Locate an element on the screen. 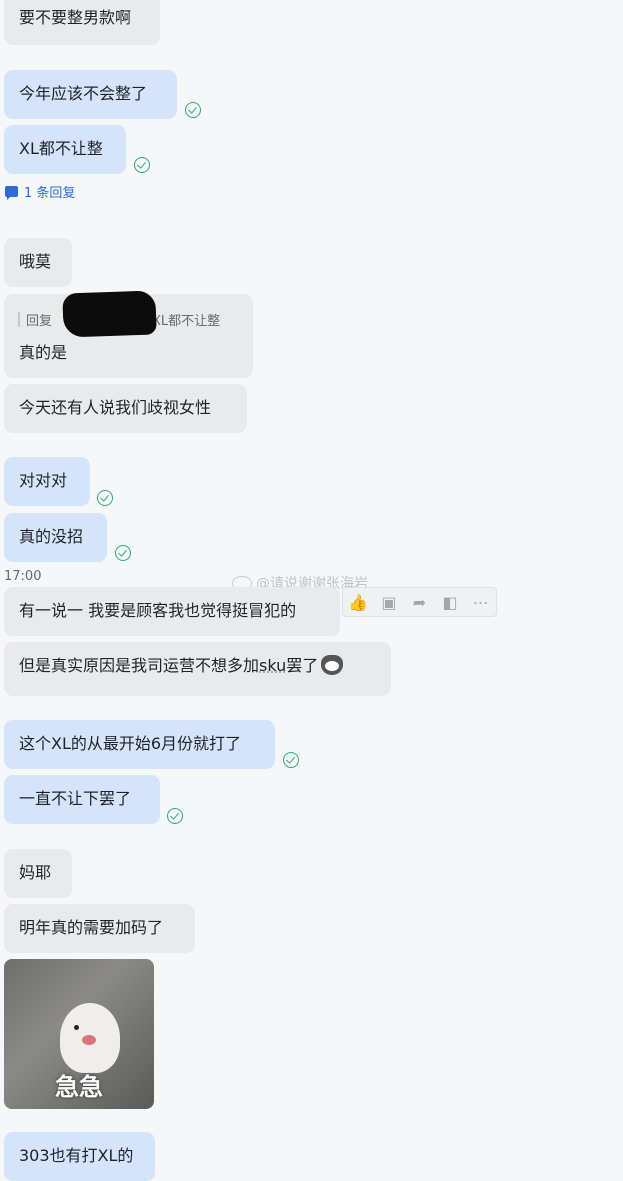 The image size is (623, 1181). quote-text: XL都不让整 is located at coordinates (186, 321).